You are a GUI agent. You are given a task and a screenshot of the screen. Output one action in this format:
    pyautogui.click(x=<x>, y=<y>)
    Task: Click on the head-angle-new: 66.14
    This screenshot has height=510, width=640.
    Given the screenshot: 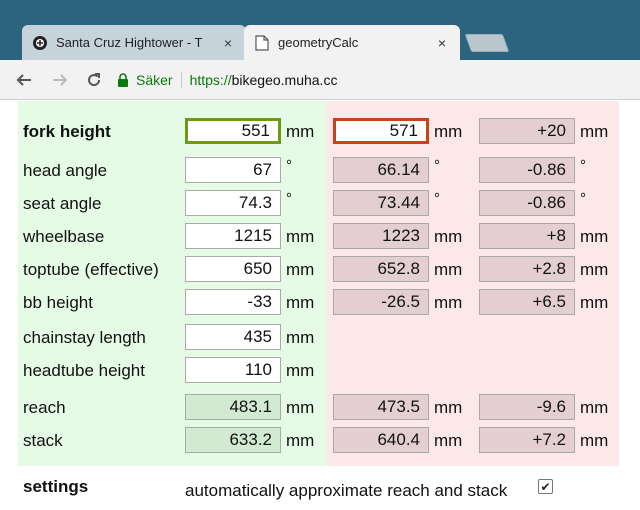 What is the action you would take?
    pyautogui.click(x=381, y=170)
    